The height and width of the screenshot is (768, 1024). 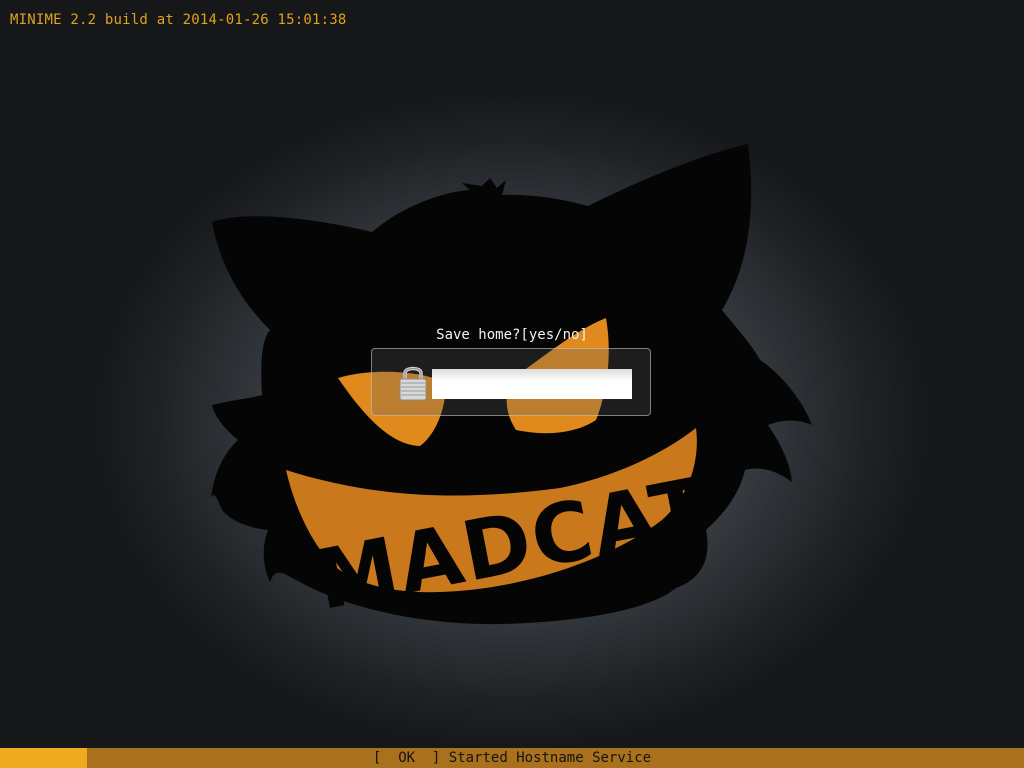 I want to click on status-message: [ OK ] Started Hostname Service, so click(x=512, y=758).